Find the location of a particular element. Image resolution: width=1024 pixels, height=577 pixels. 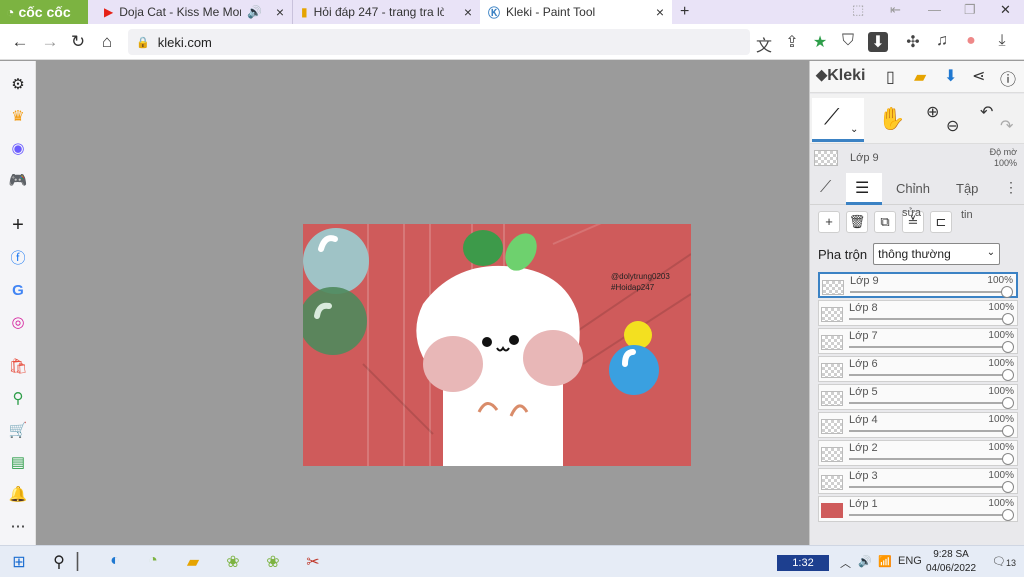

tab-hoidap: ▮ Hỏi đáp 247 - trang tra lời × is located at coordinates (386, 12).